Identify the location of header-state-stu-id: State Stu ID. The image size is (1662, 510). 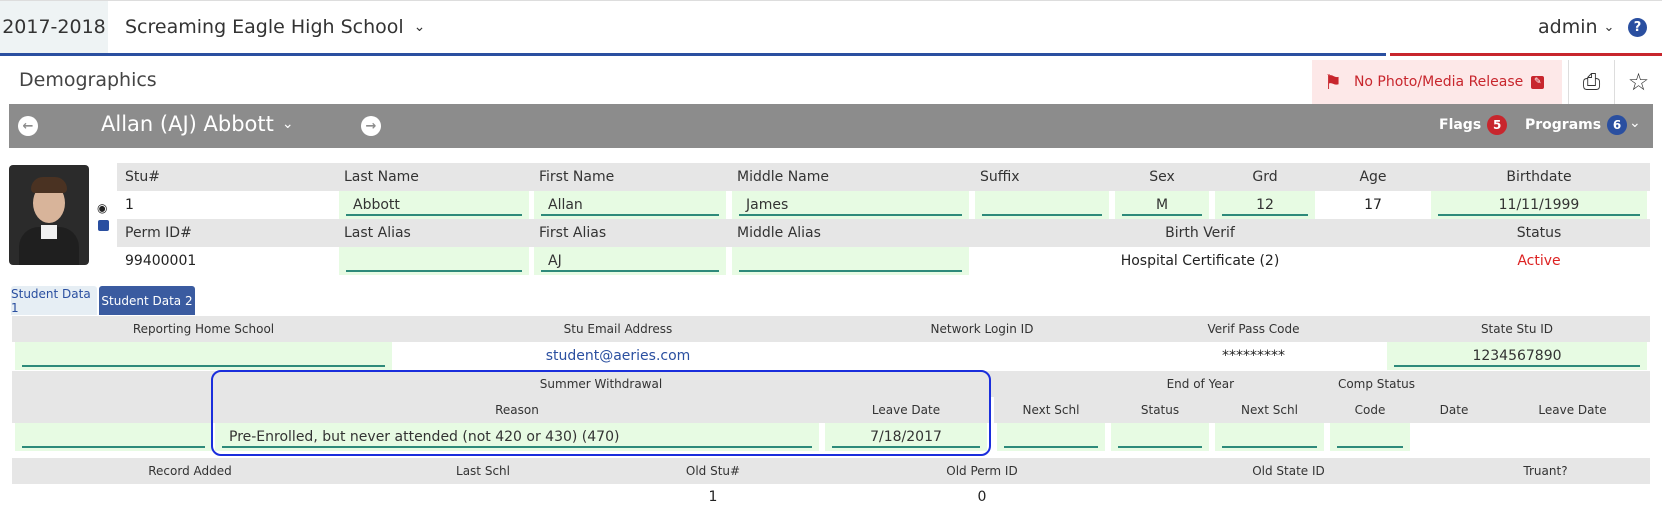
(1517, 329).